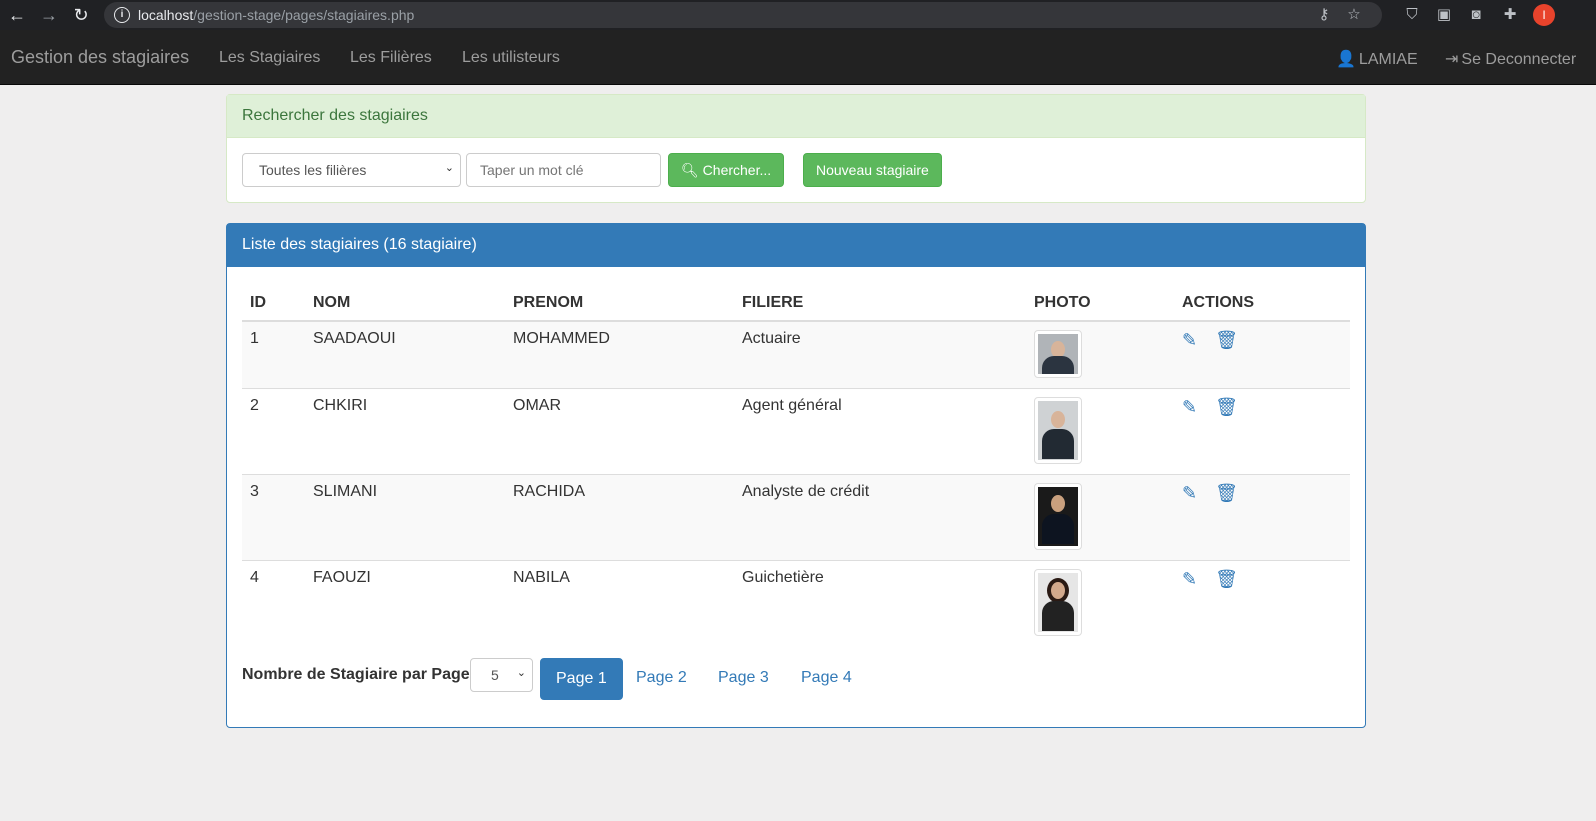 This screenshot has height=821, width=1596. Describe the element at coordinates (1388, 59) in the screenshot. I see `user-name: LAMIAE` at that location.